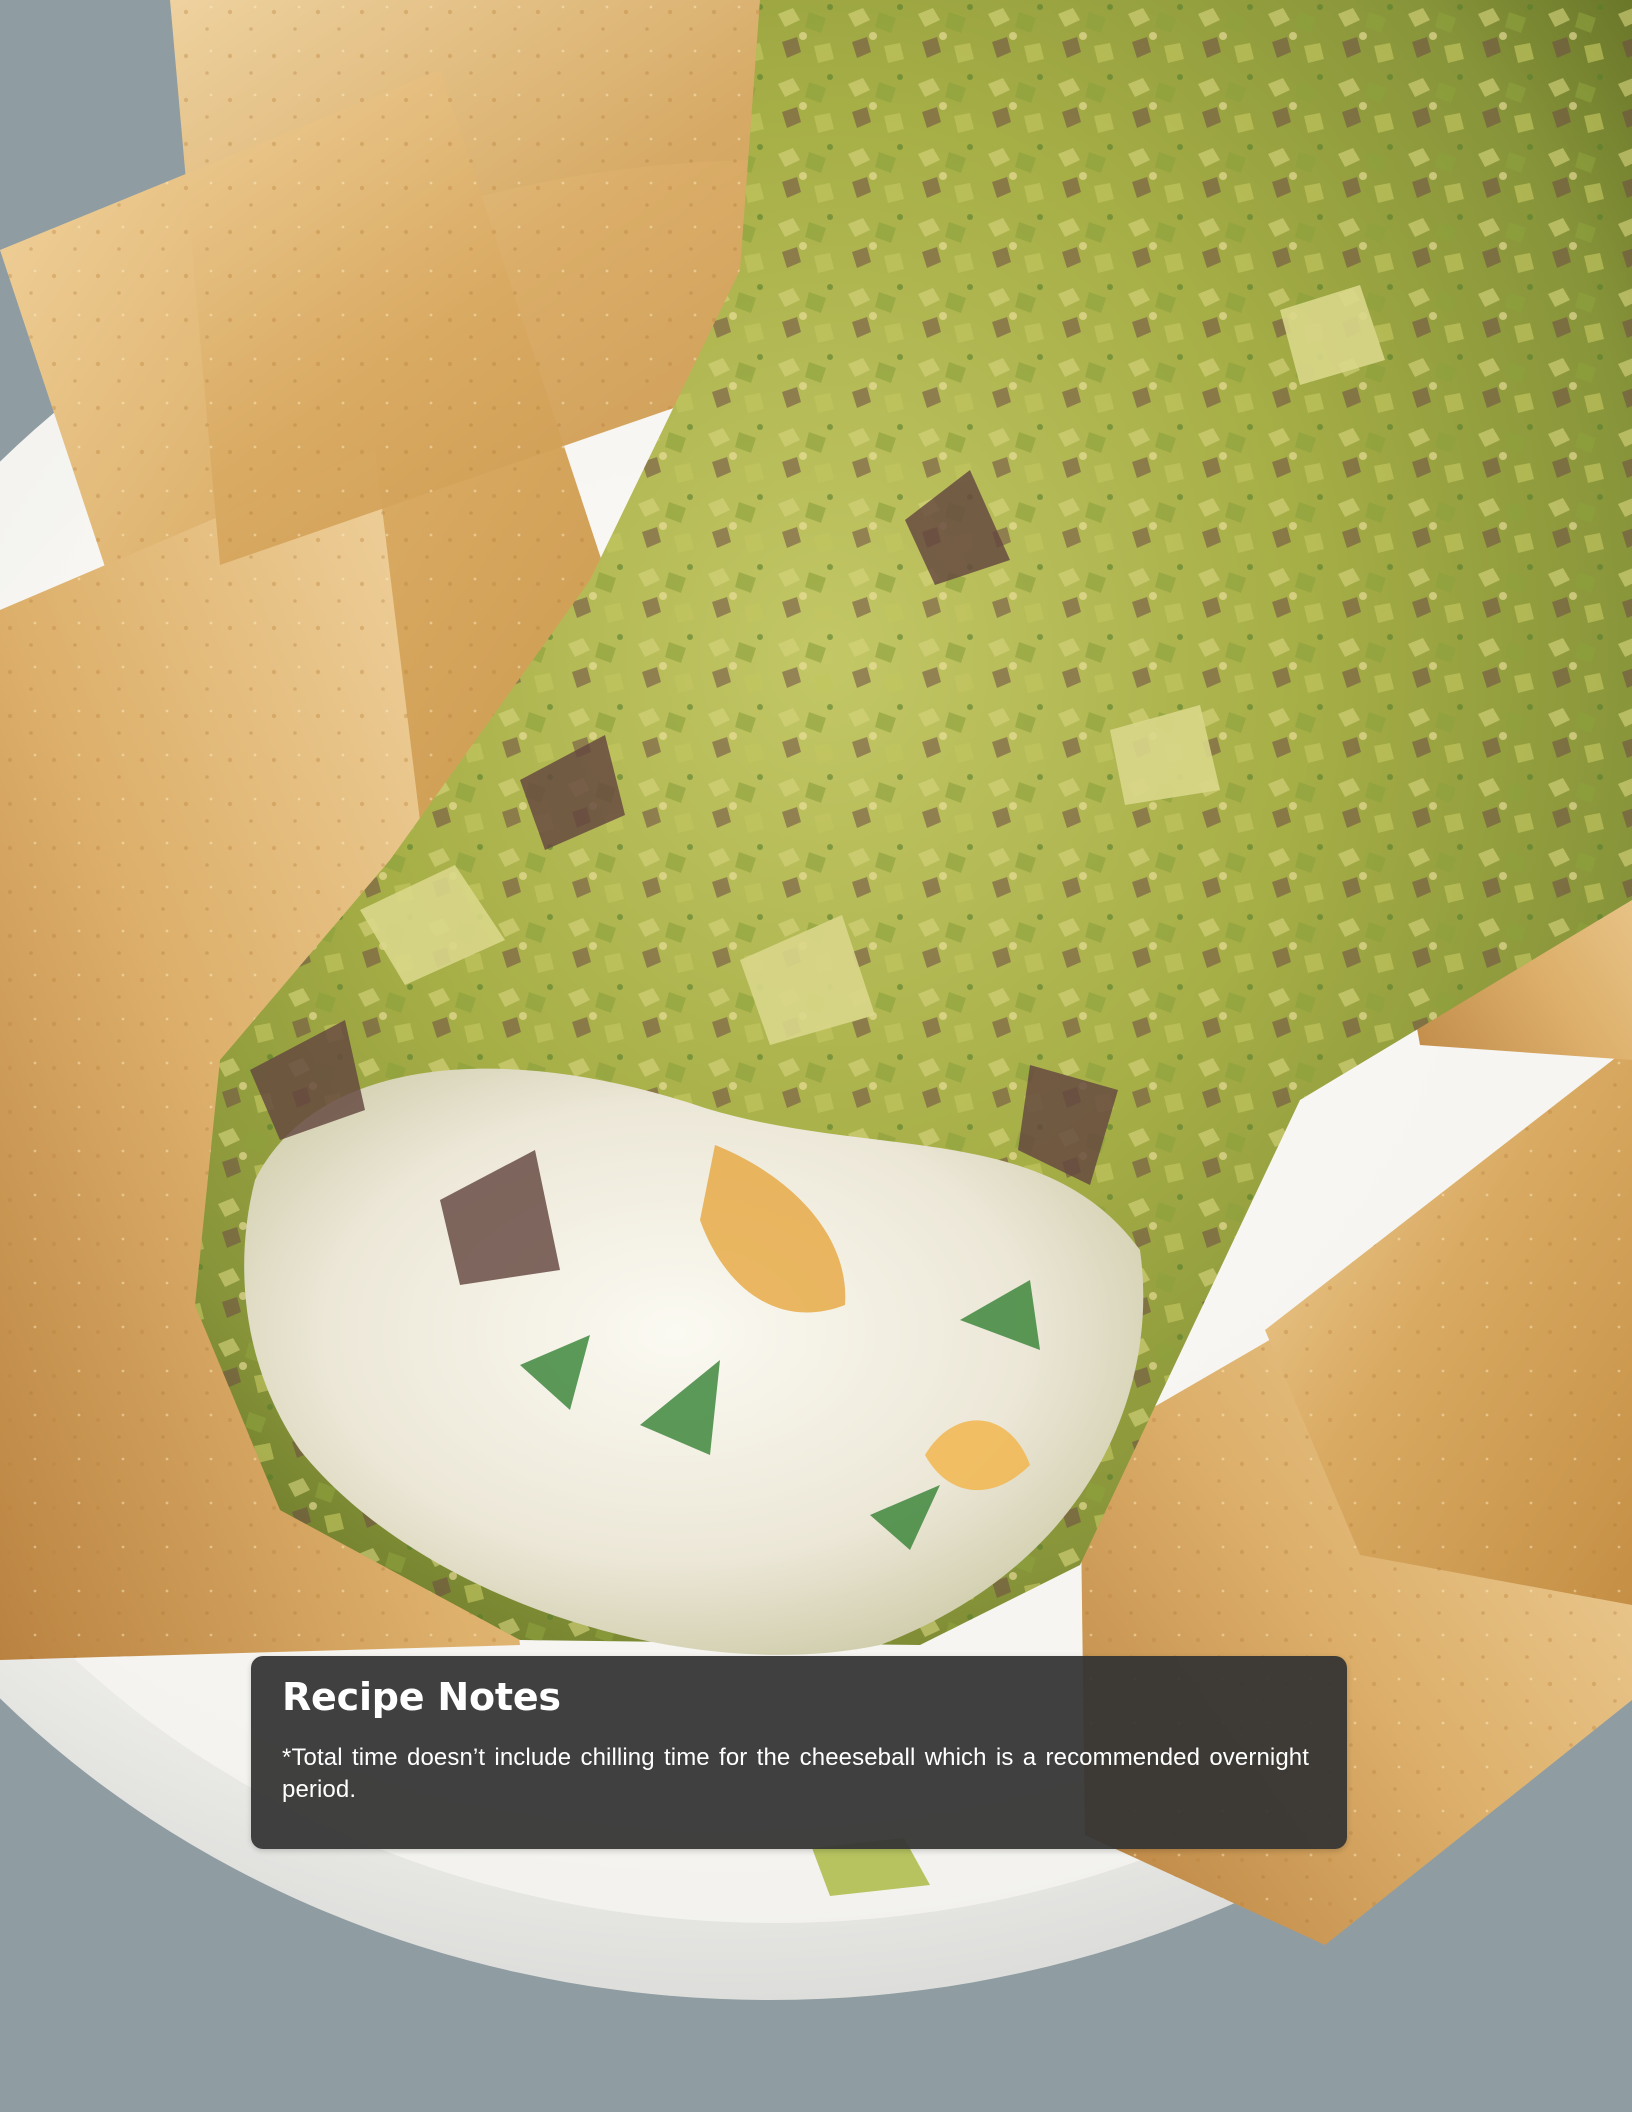 The image size is (1632, 2112). Describe the element at coordinates (421, 1697) in the screenshot. I see `recipe-notes-title: Recipe Notes` at that location.